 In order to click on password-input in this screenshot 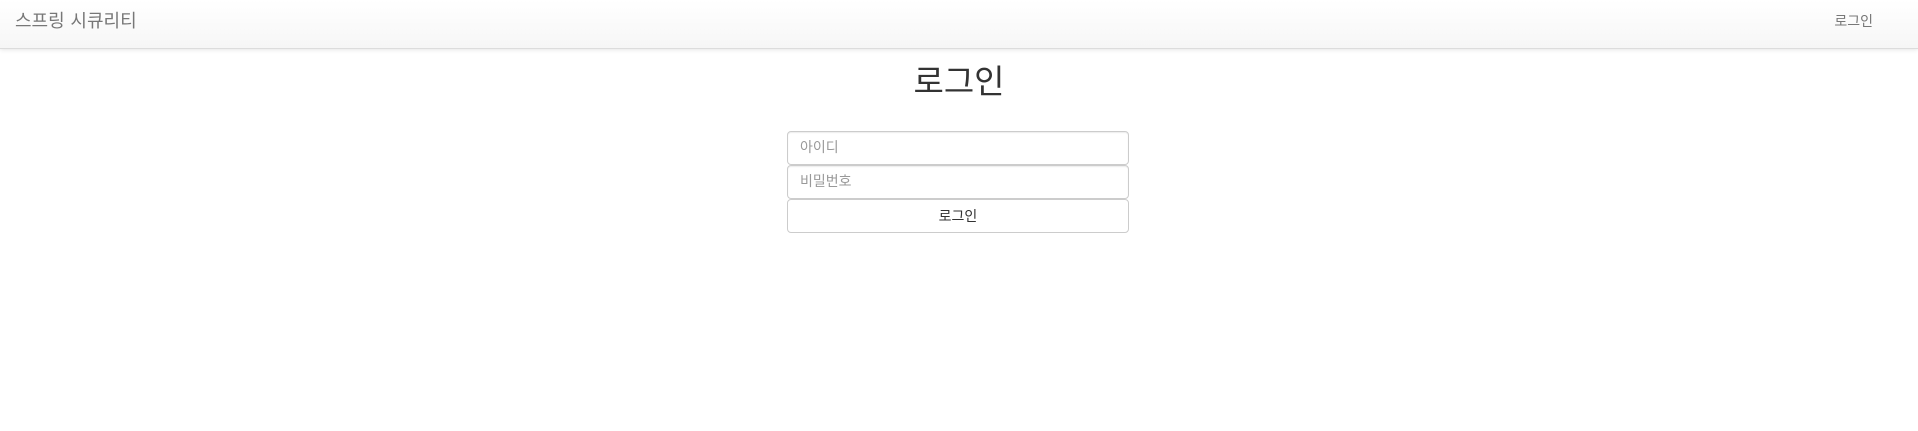, I will do `click(958, 182)`.